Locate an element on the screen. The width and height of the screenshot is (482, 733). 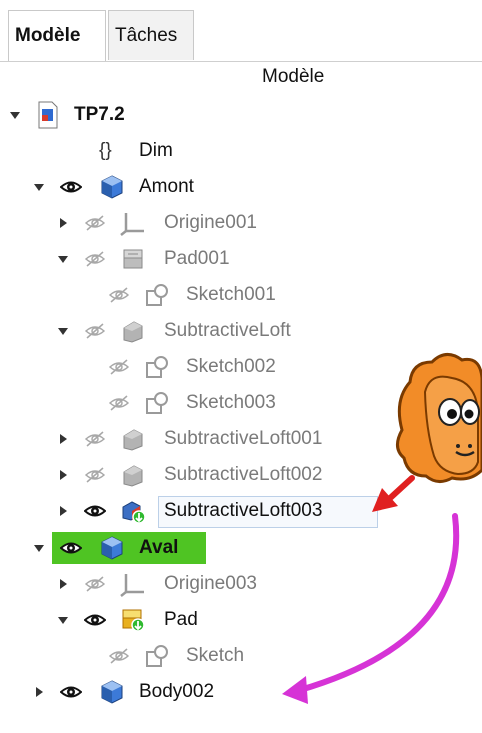
red-arrow-icon is located at coordinates (393, 493).